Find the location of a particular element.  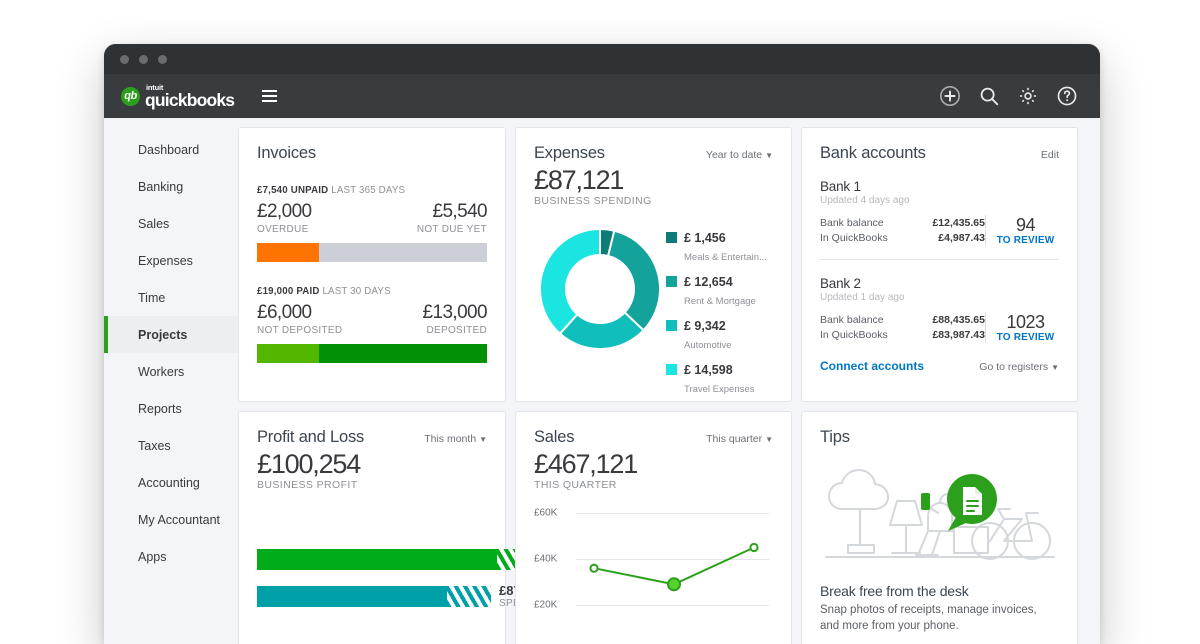

connect-accounts-button: Connect accounts is located at coordinates (872, 366).